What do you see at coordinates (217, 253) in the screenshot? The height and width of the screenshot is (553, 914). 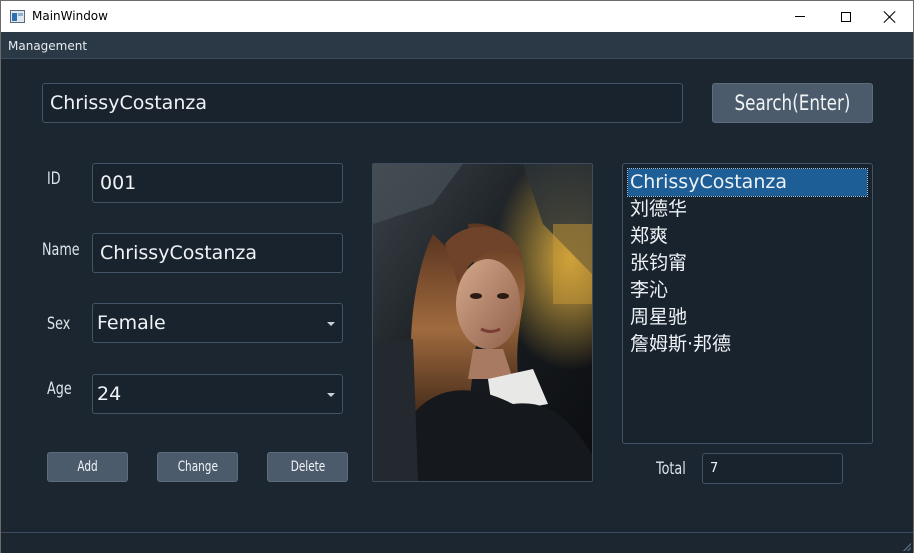 I see `name-field: ChrissyCostanza` at bounding box center [217, 253].